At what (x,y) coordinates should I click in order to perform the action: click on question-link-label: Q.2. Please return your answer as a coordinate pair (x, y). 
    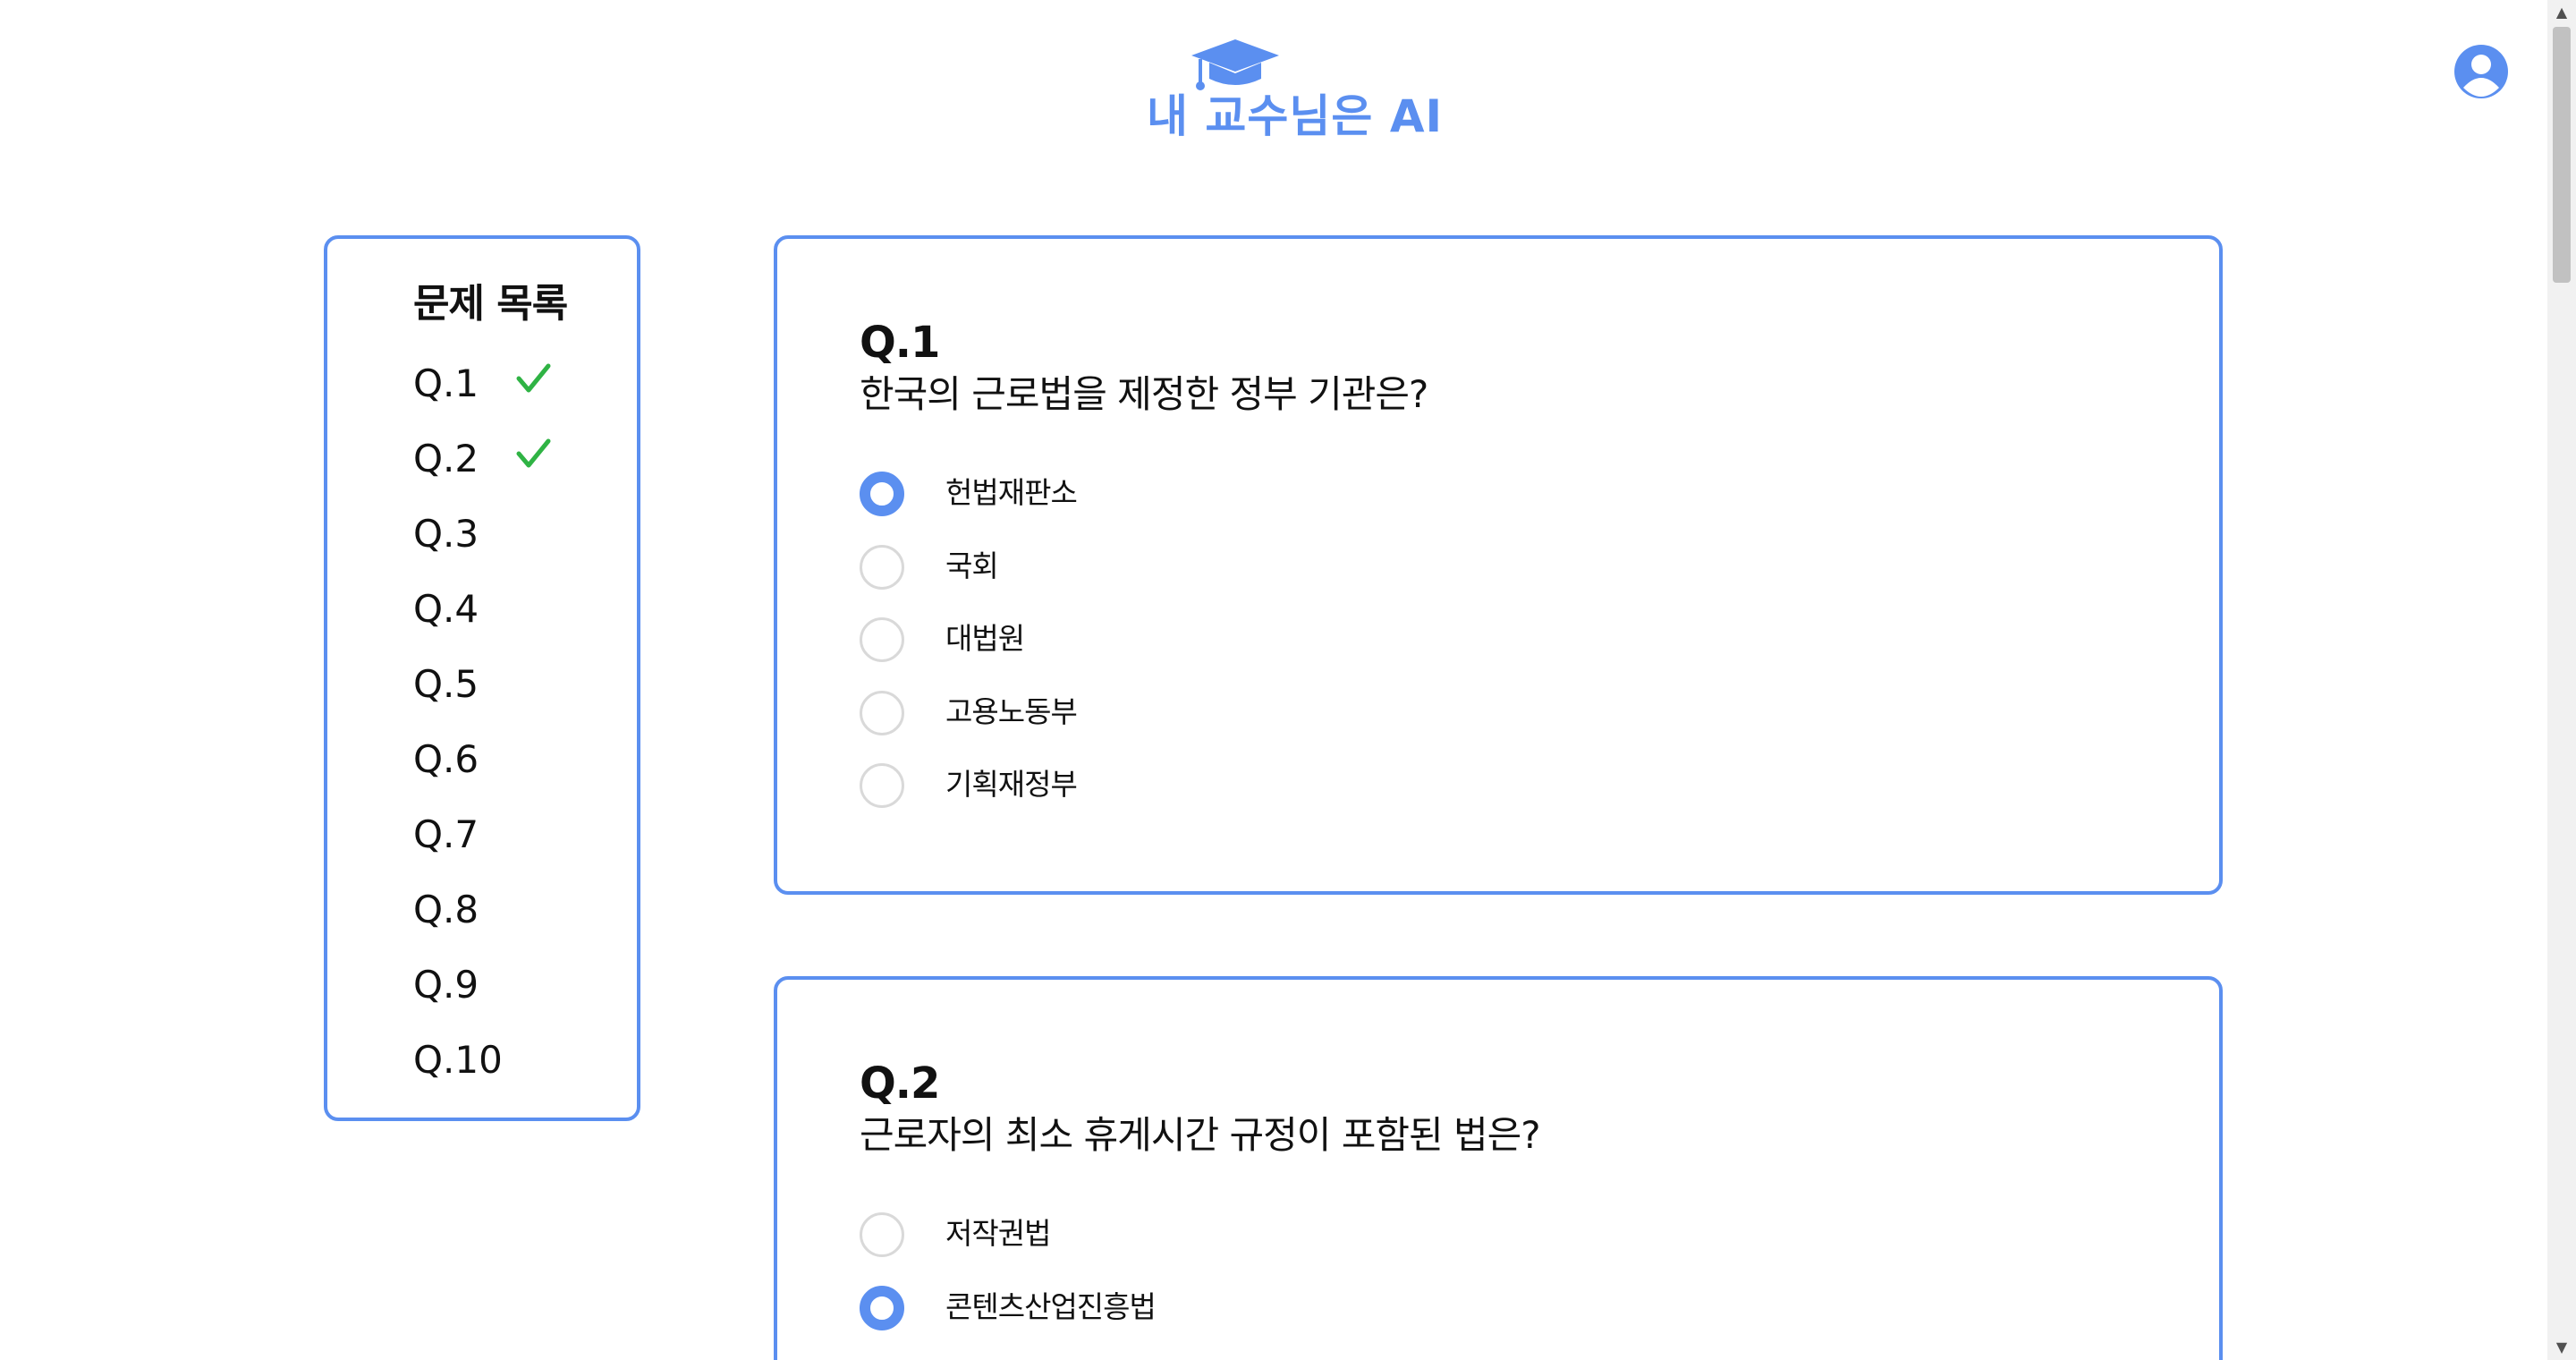
    Looking at the image, I should click on (446, 459).